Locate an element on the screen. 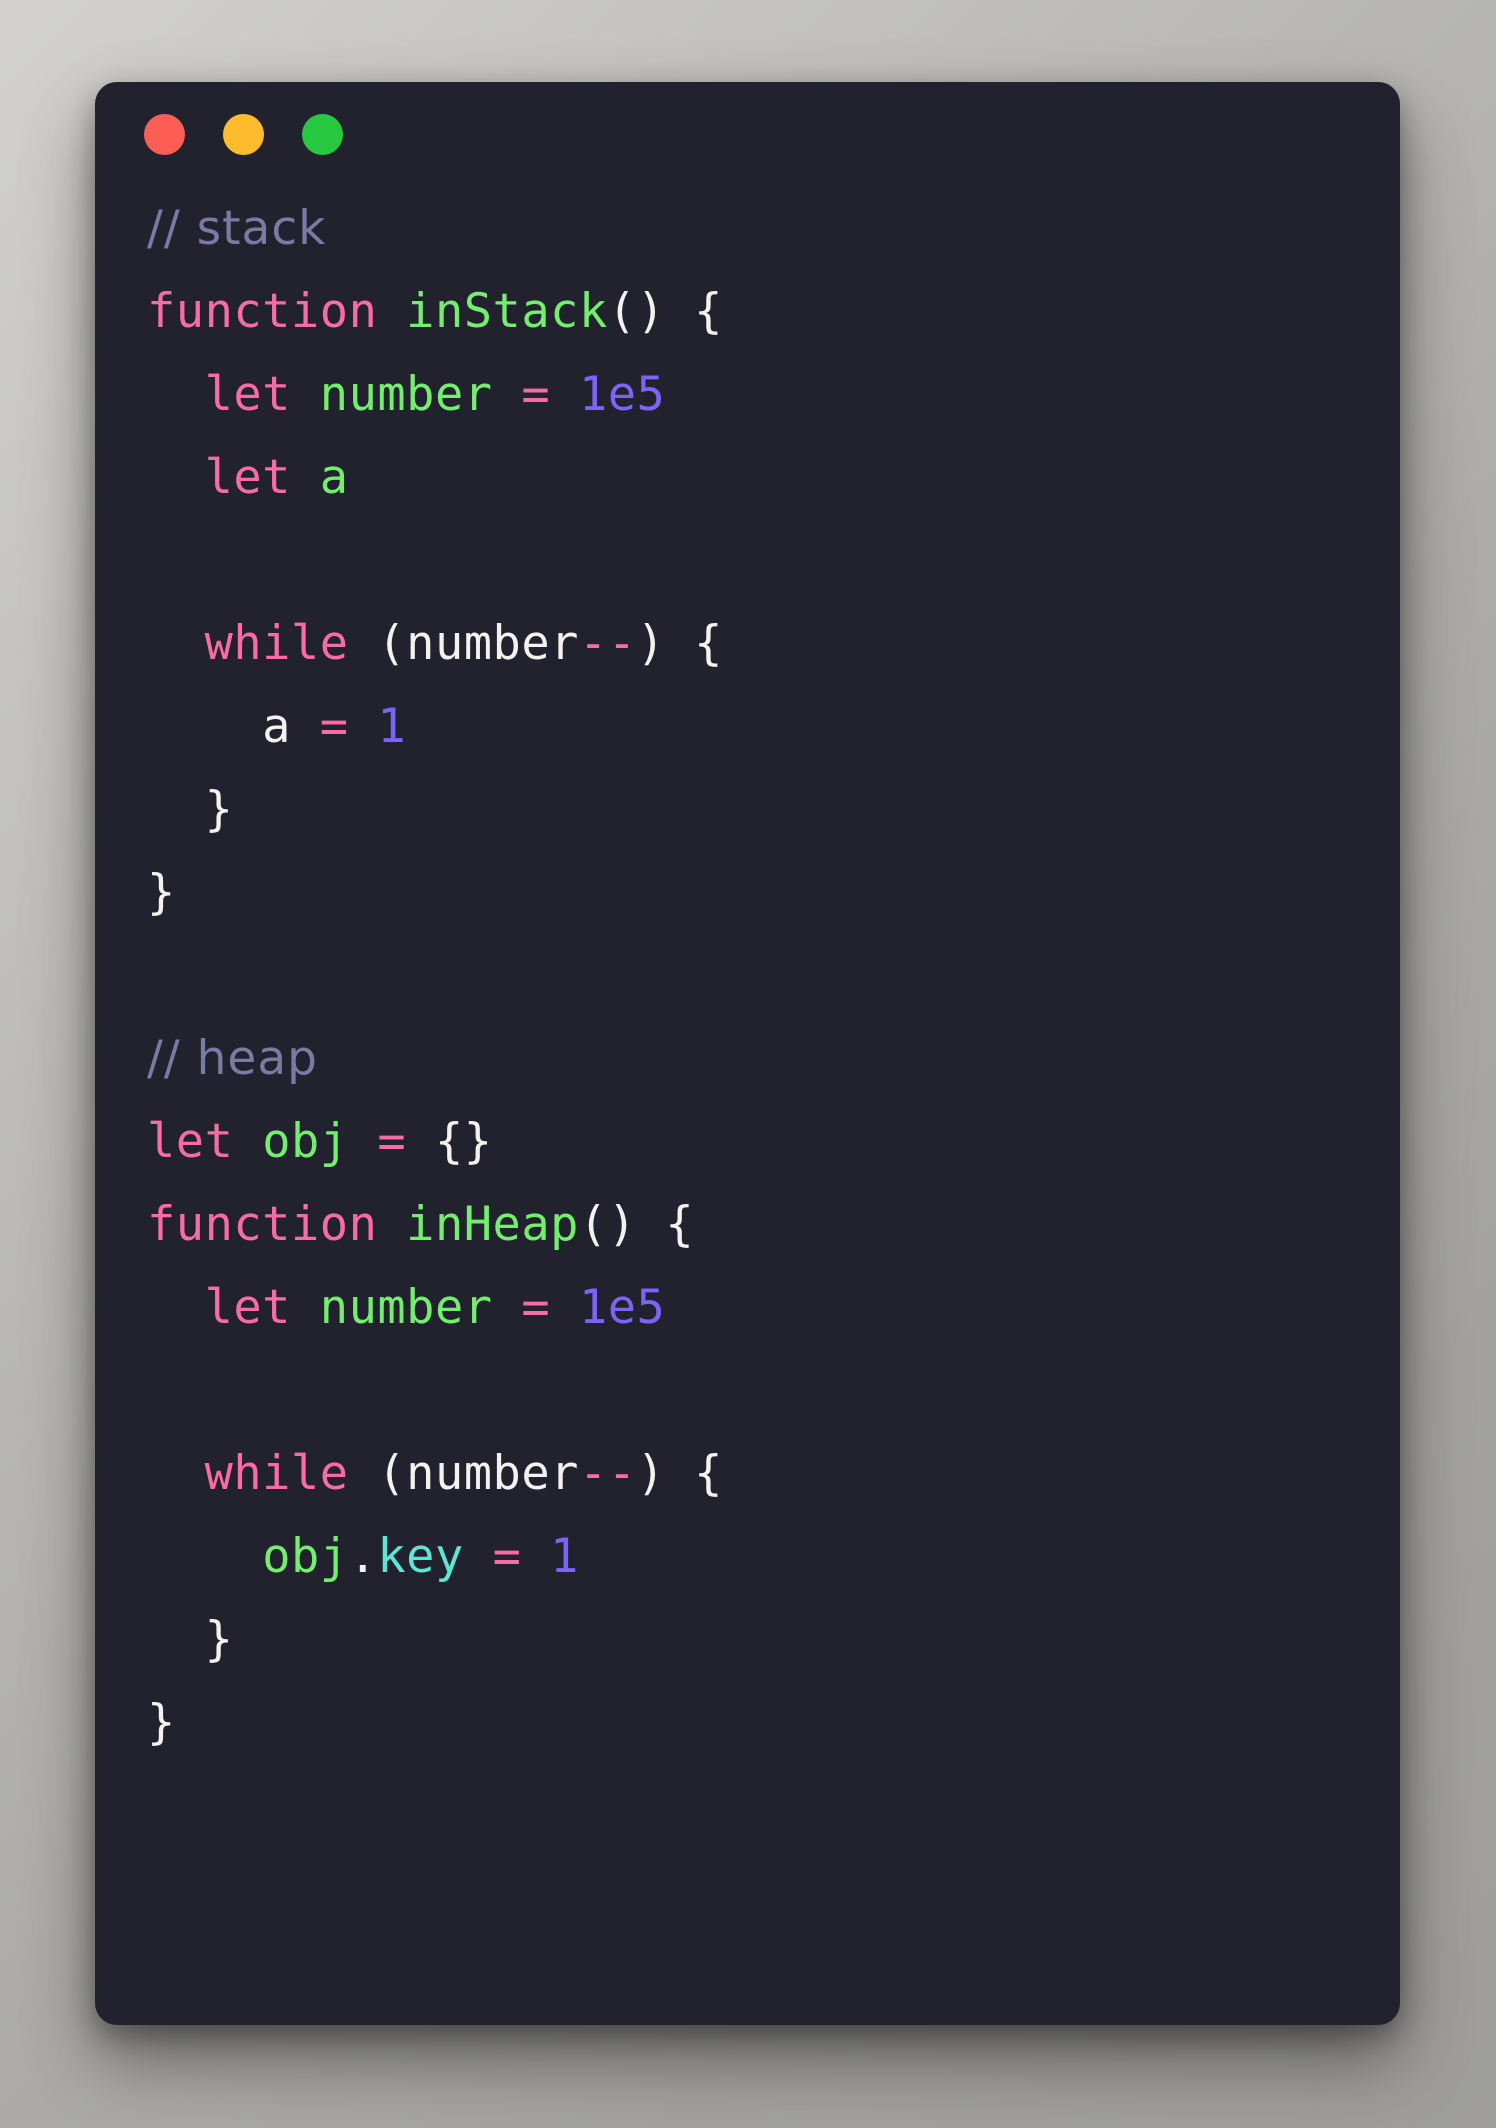 The height and width of the screenshot is (2128, 1496). code-token: // stack is located at coordinates (237, 228).